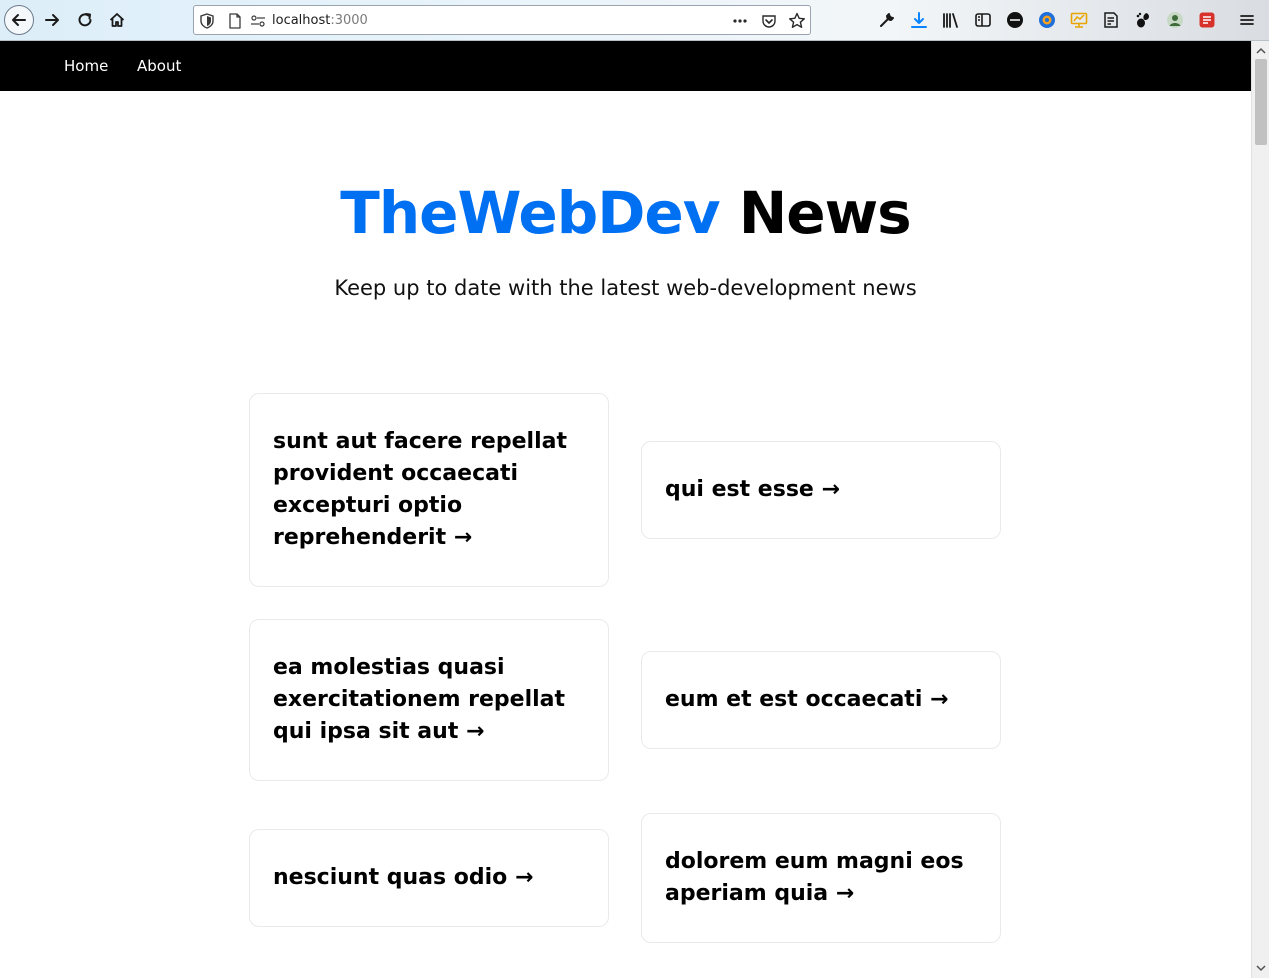  Describe the element at coordinates (258, 21) in the screenshot. I see `permissions-icon` at that location.